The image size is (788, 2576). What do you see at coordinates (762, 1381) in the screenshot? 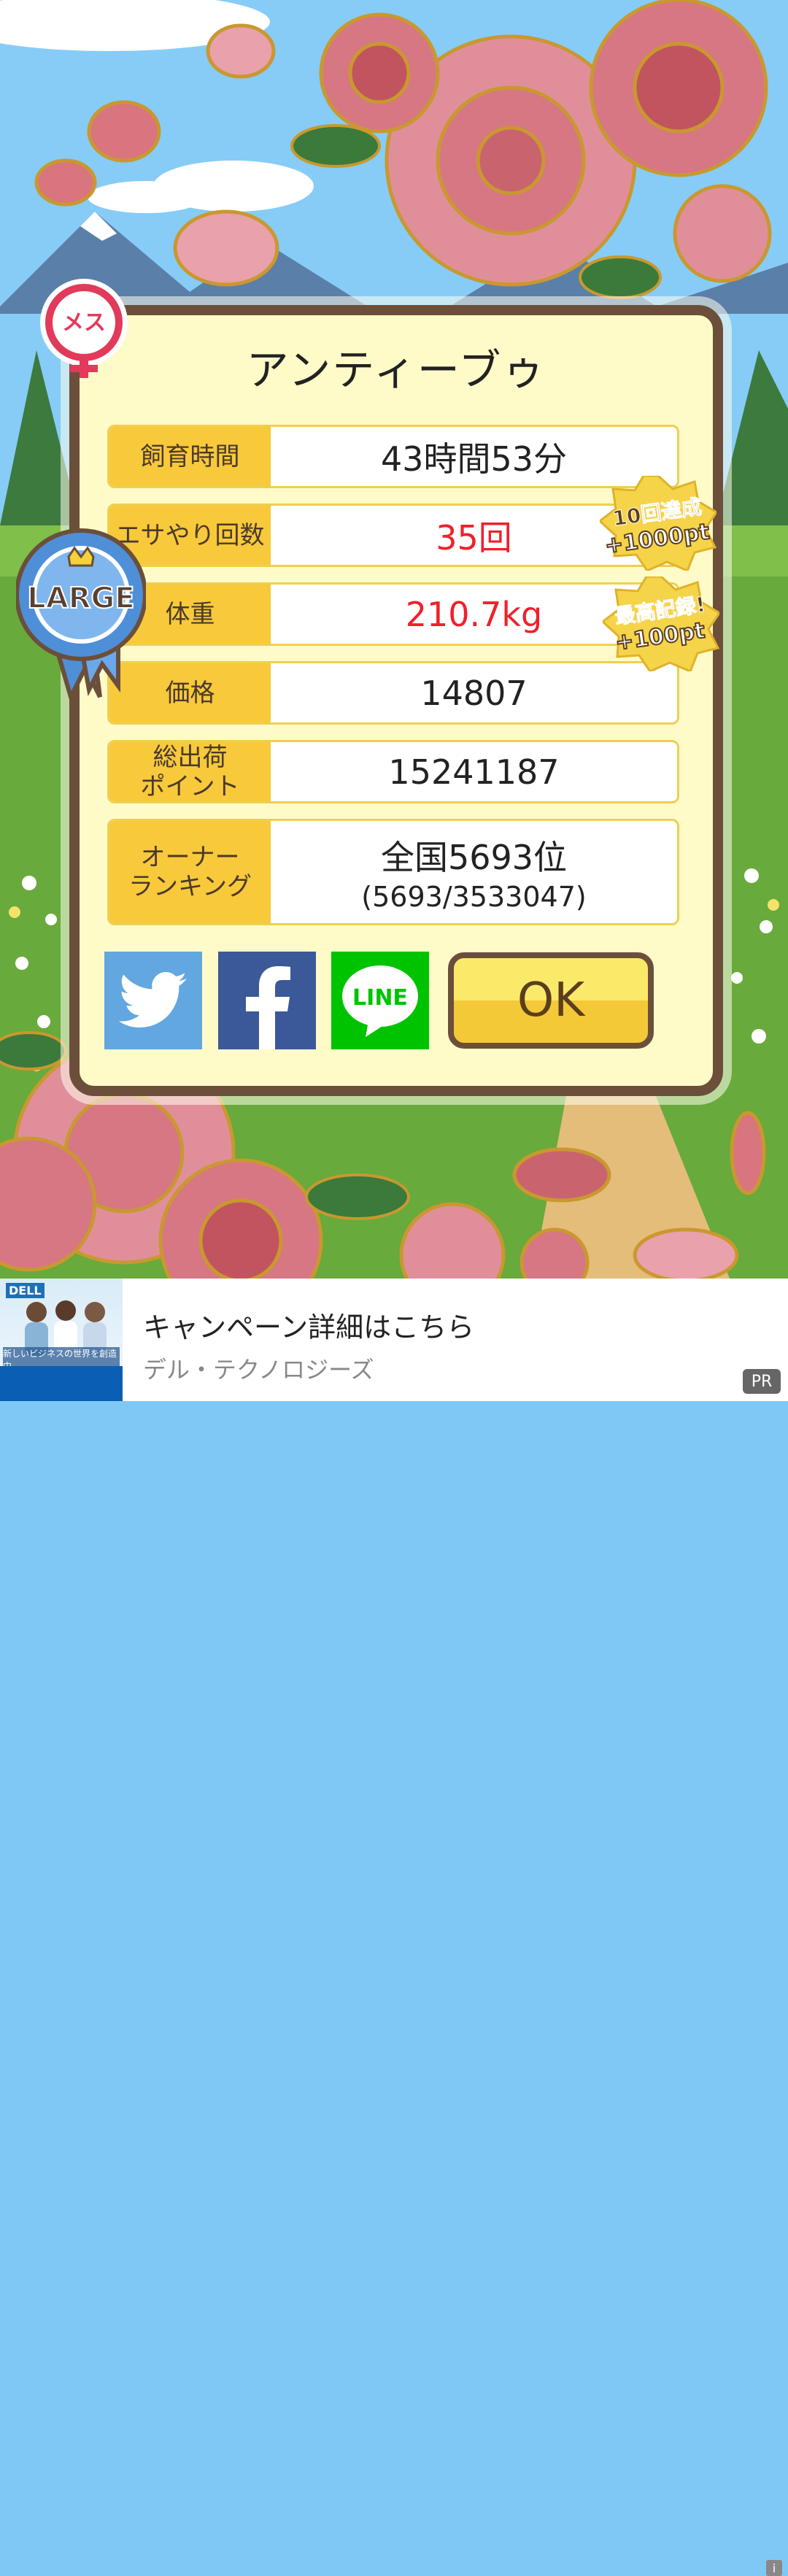
I see `ad-pr-badge: PR` at bounding box center [762, 1381].